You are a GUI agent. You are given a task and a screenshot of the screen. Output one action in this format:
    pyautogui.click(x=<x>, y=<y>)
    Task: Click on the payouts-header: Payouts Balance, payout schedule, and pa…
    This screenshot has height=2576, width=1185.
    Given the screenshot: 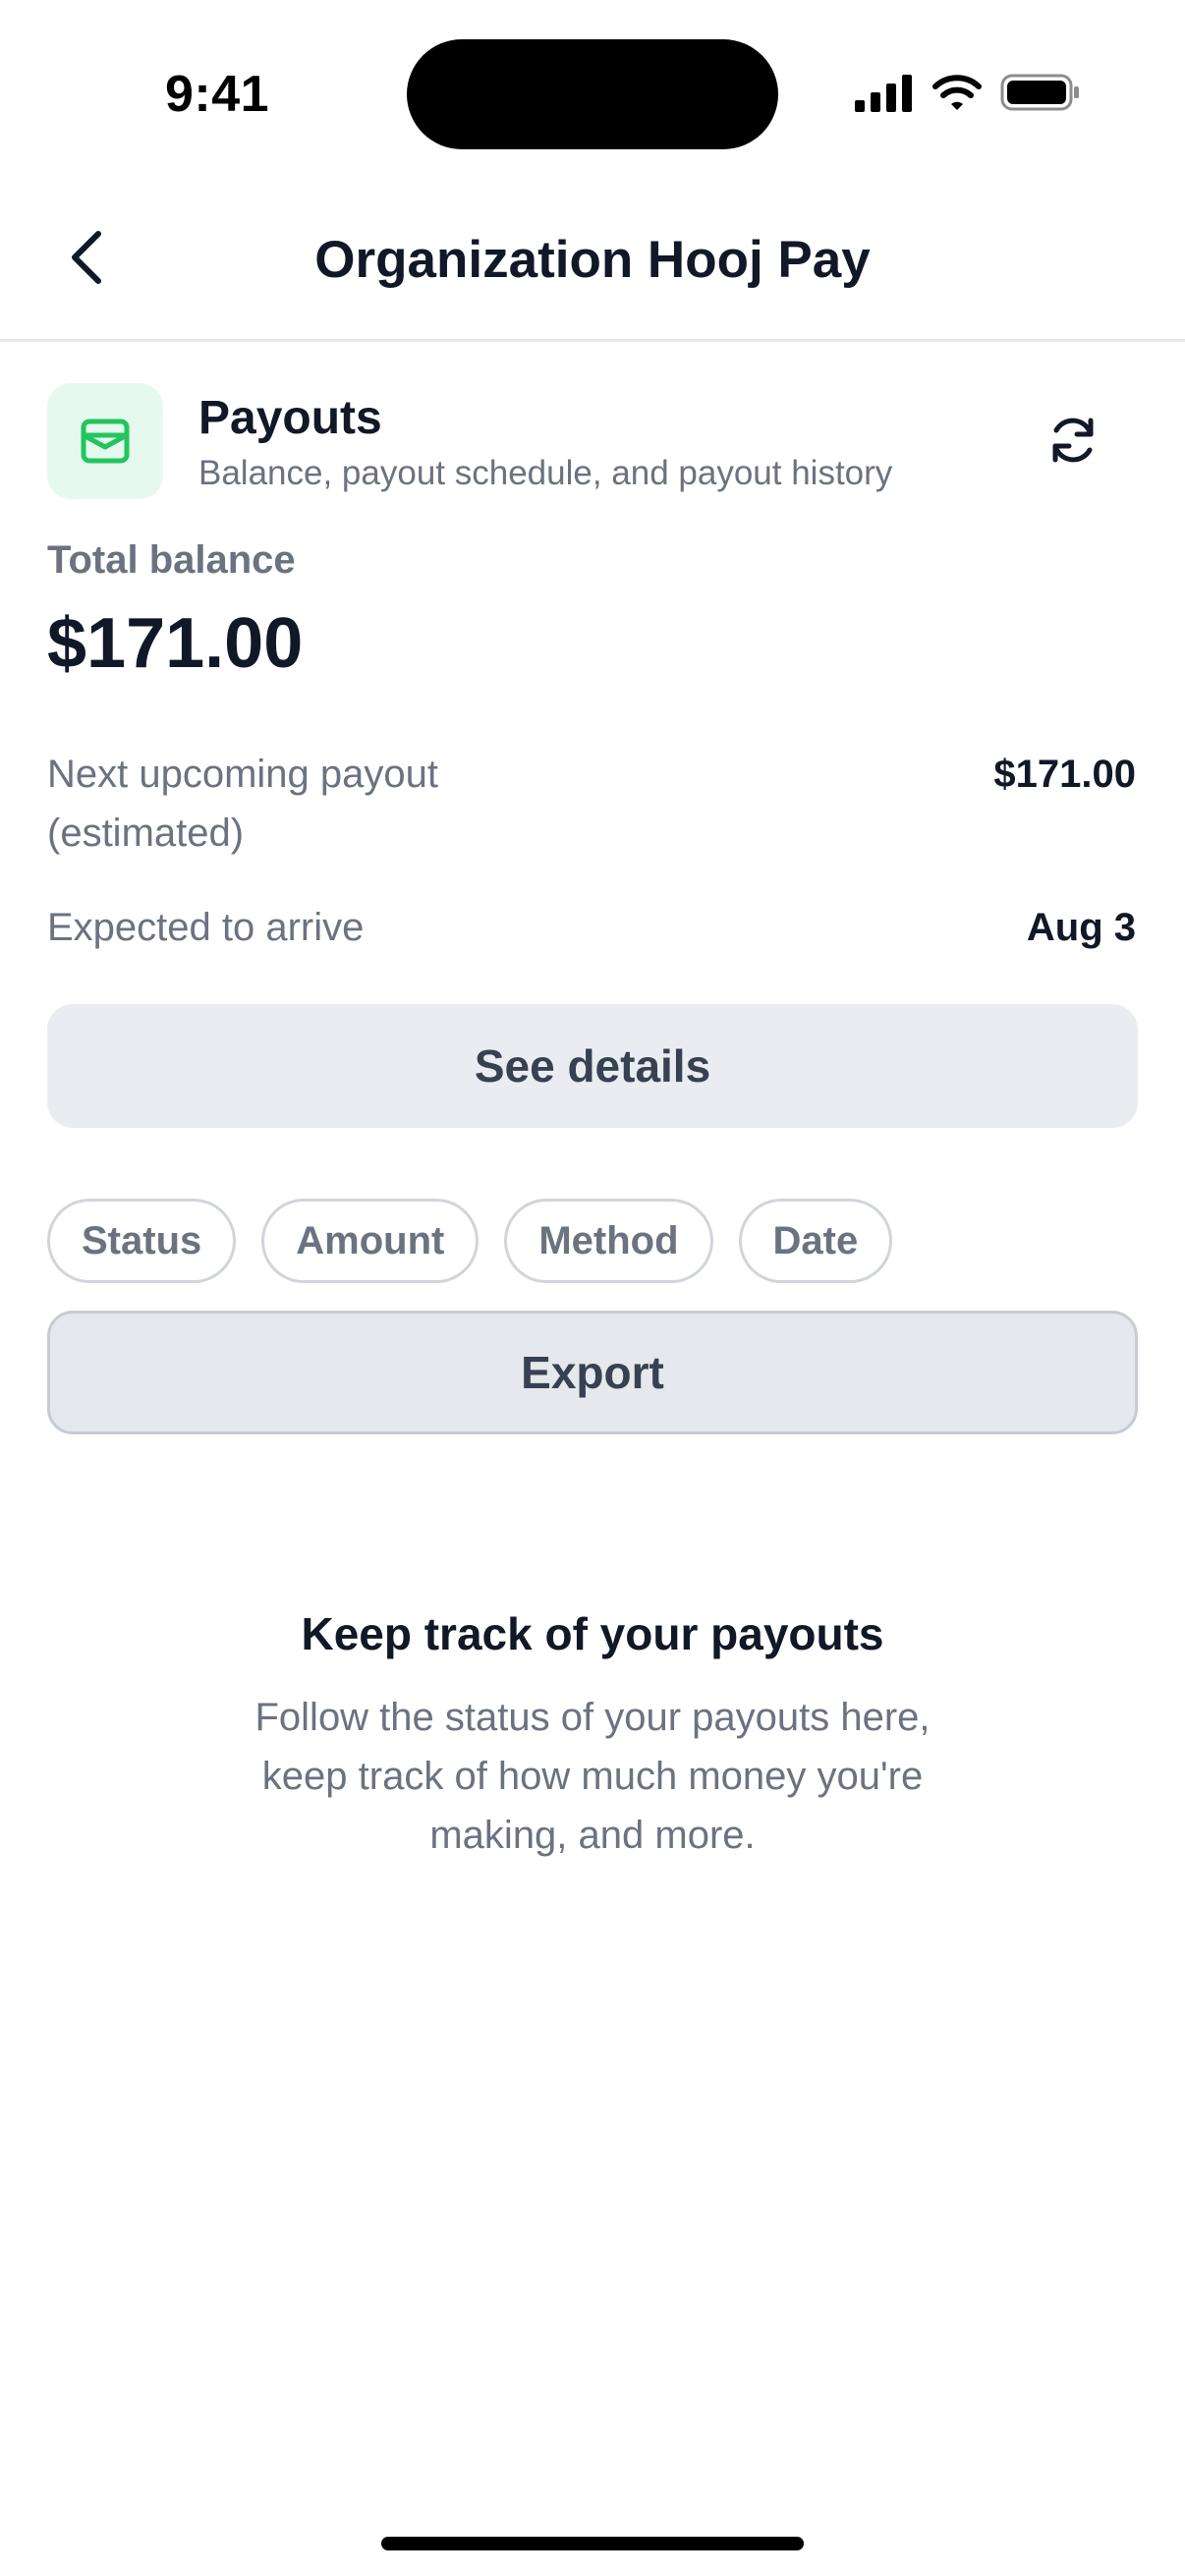 What is the action you would take?
    pyautogui.click(x=592, y=441)
    